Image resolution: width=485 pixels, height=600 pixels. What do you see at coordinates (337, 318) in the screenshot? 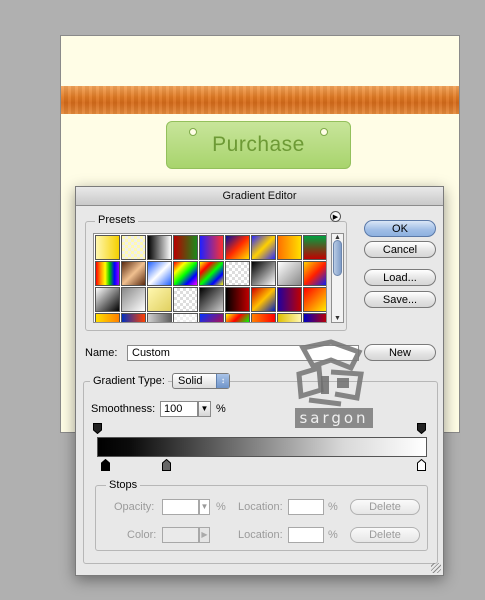
I see `scroll-down-icon: ▼` at bounding box center [337, 318].